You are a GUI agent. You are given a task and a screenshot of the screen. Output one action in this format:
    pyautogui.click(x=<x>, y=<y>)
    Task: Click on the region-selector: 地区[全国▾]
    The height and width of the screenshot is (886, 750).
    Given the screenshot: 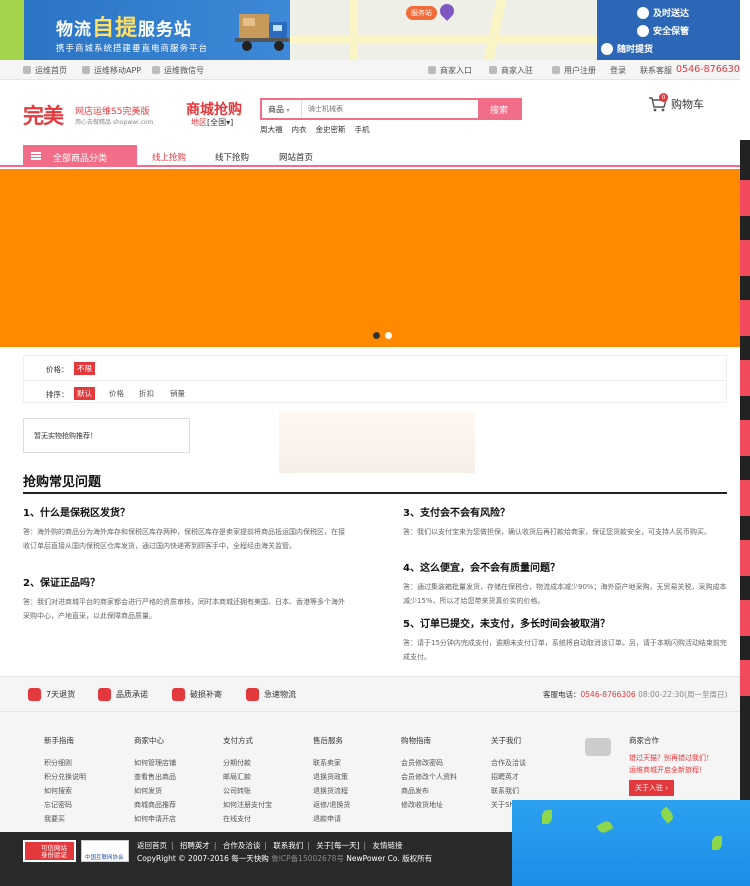 What is the action you would take?
    pyautogui.click(x=212, y=122)
    